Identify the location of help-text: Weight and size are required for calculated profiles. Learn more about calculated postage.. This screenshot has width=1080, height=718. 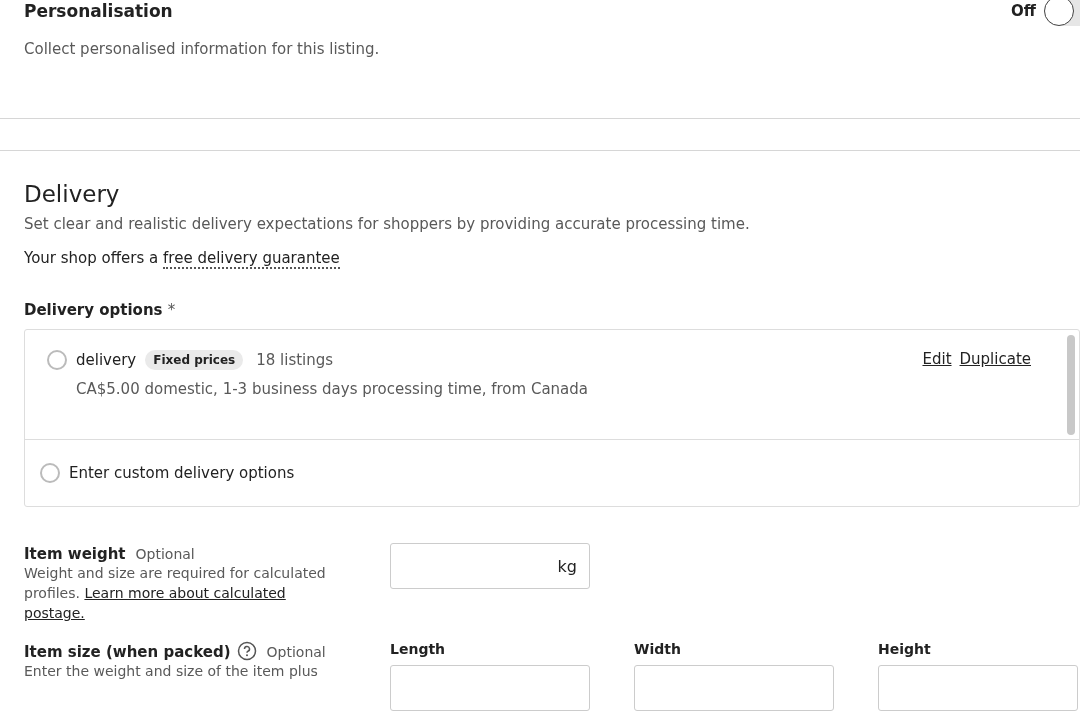
(175, 593).